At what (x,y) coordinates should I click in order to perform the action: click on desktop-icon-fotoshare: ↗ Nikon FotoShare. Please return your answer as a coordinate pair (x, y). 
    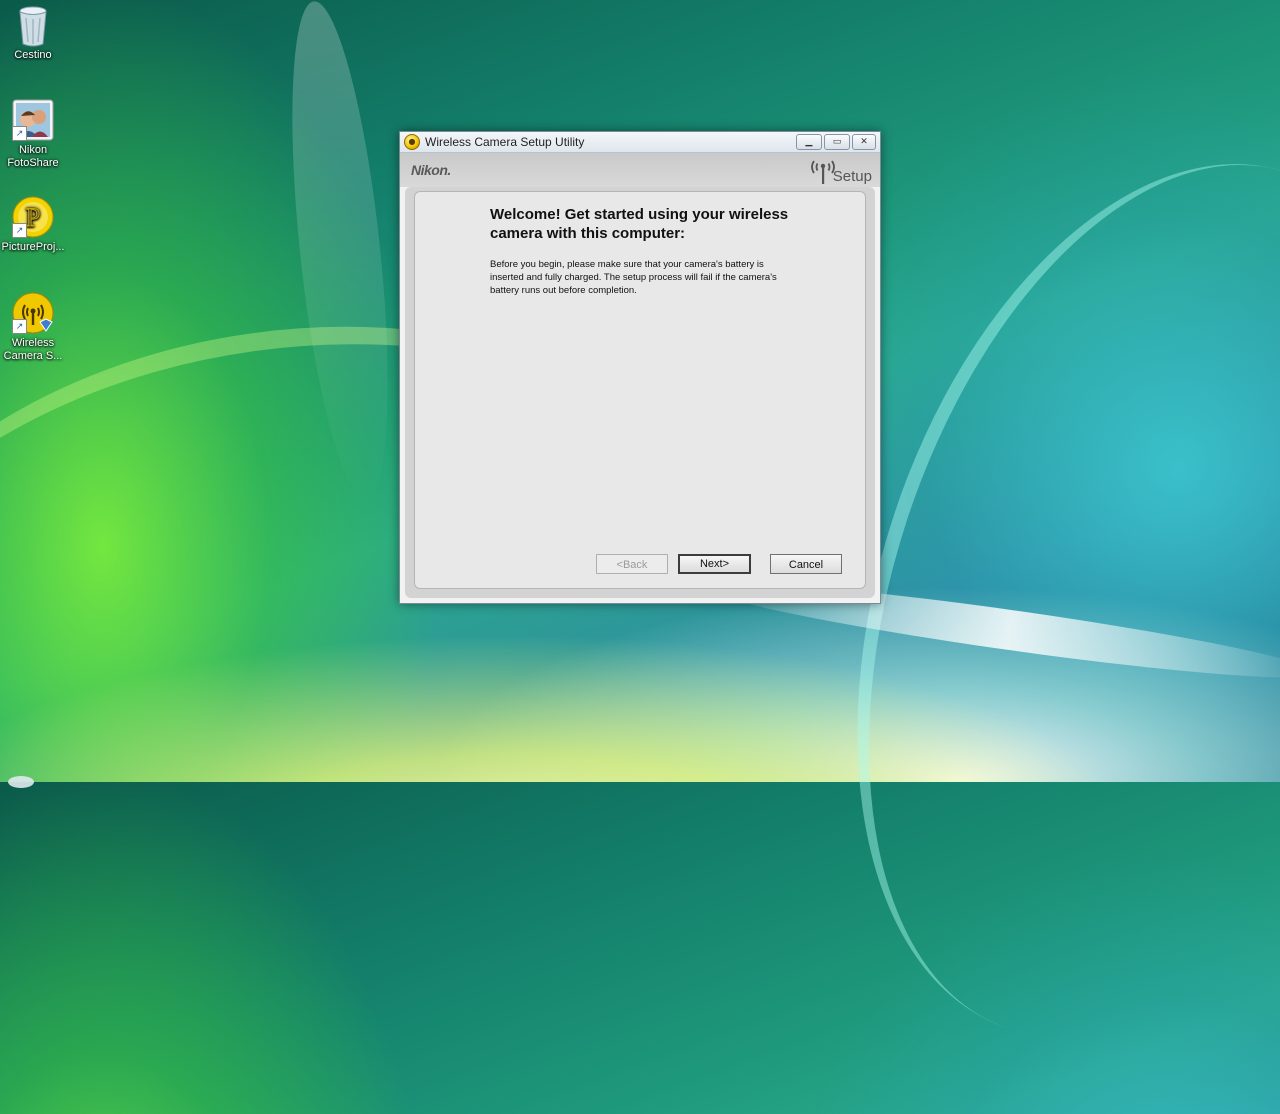
    Looking at the image, I should click on (33, 134).